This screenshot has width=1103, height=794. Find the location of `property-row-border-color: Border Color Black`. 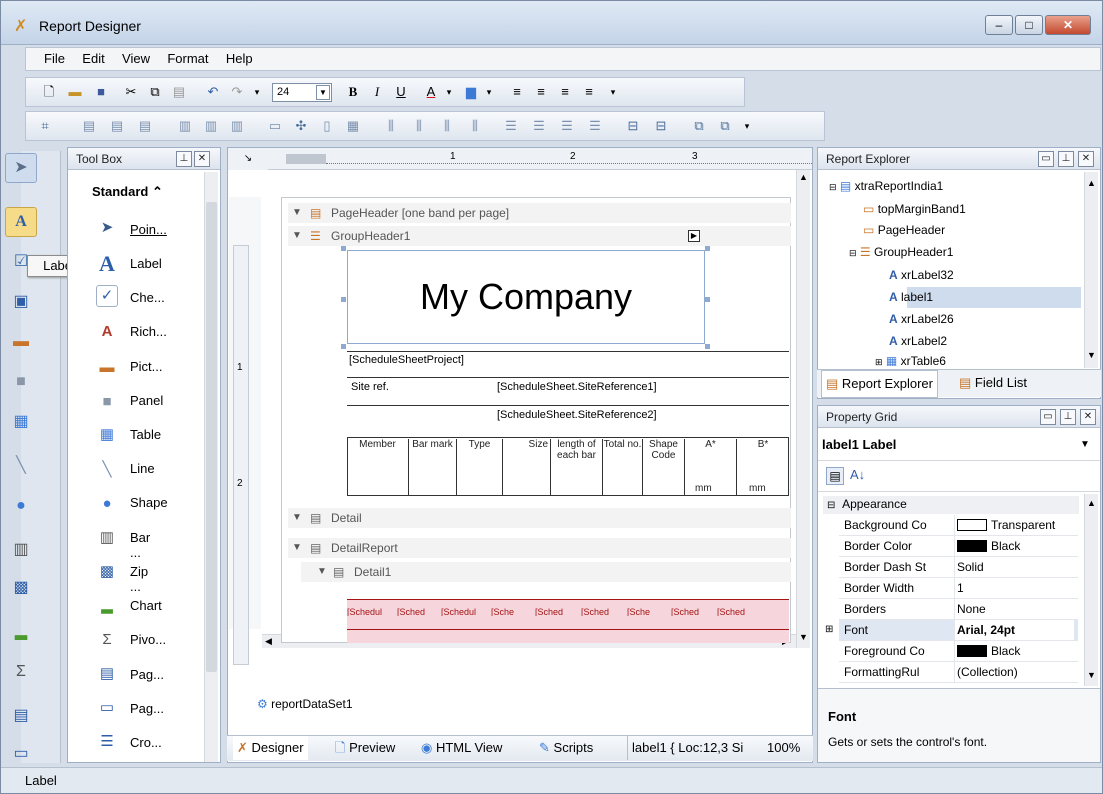

property-row-border-color: Border Color Black is located at coordinates (958, 546).